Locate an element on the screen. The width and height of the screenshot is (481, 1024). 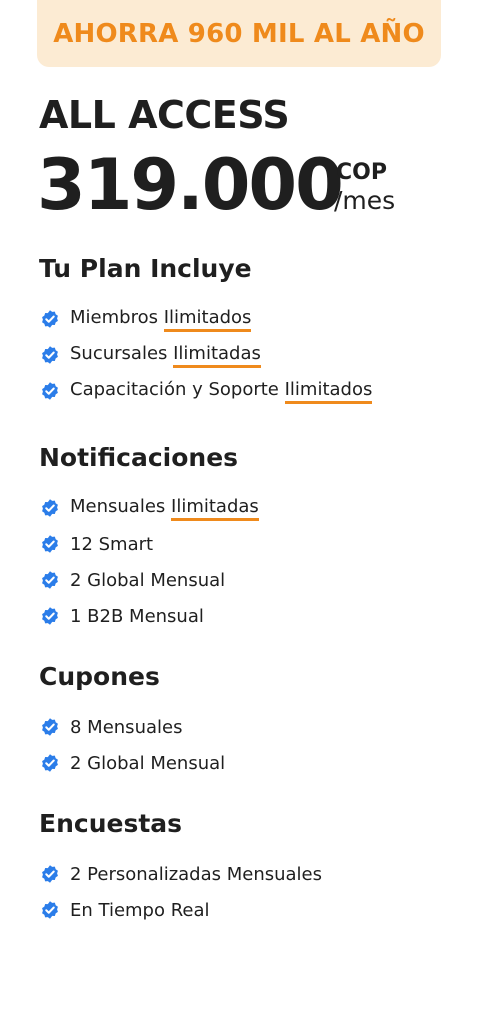
feature-item: 8 Mensuales is located at coordinates (111, 727).